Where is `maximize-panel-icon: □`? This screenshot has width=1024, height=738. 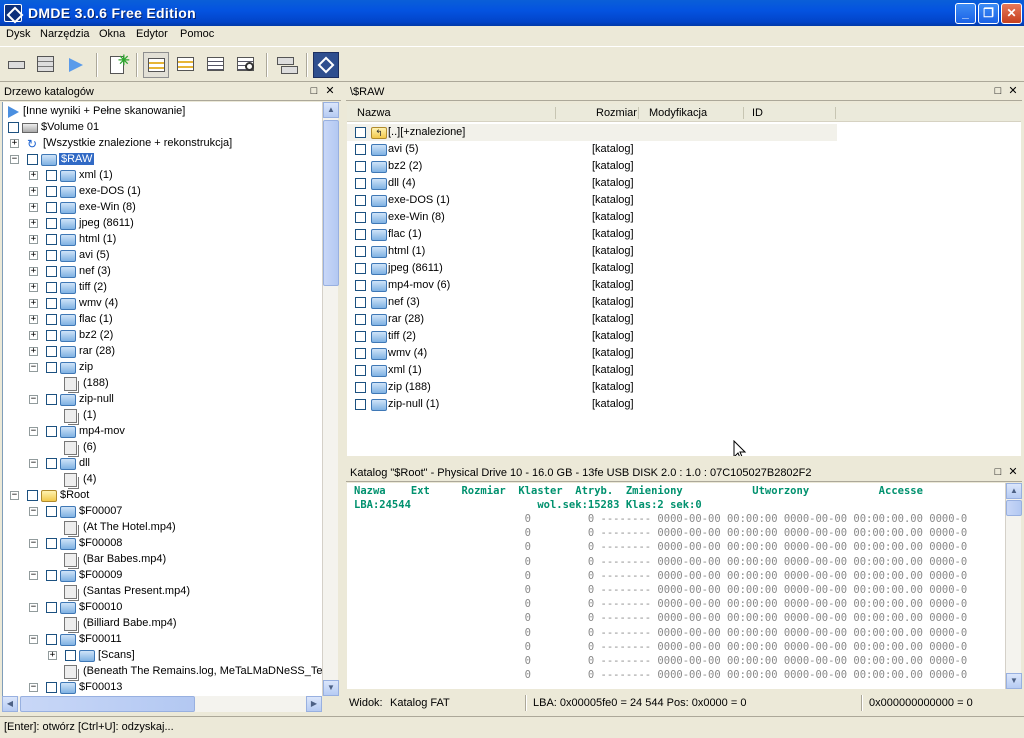
maximize-panel-icon: □ is located at coordinates (998, 91).